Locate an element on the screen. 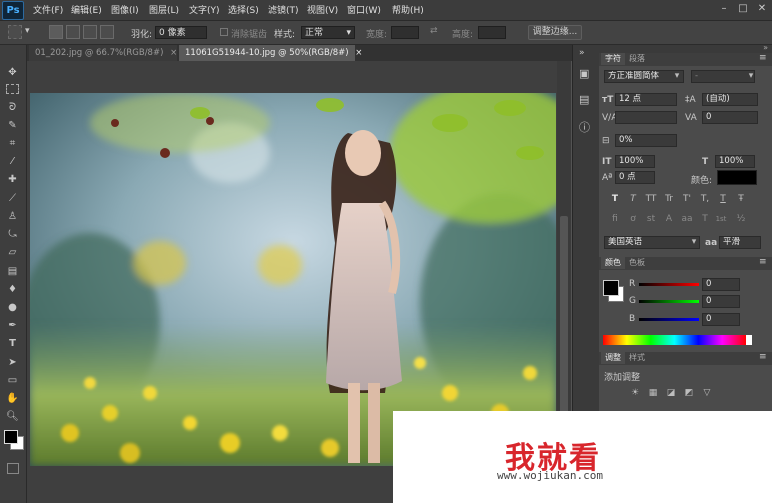 Image resolution: width=772 pixels, height=503 pixels. vertical-scale-input: 100% is located at coordinates (635, 161).